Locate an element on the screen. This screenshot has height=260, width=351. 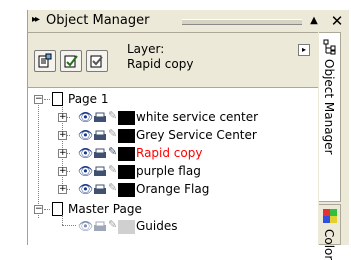
layer-view-icon is located at coordinates (96, 61).